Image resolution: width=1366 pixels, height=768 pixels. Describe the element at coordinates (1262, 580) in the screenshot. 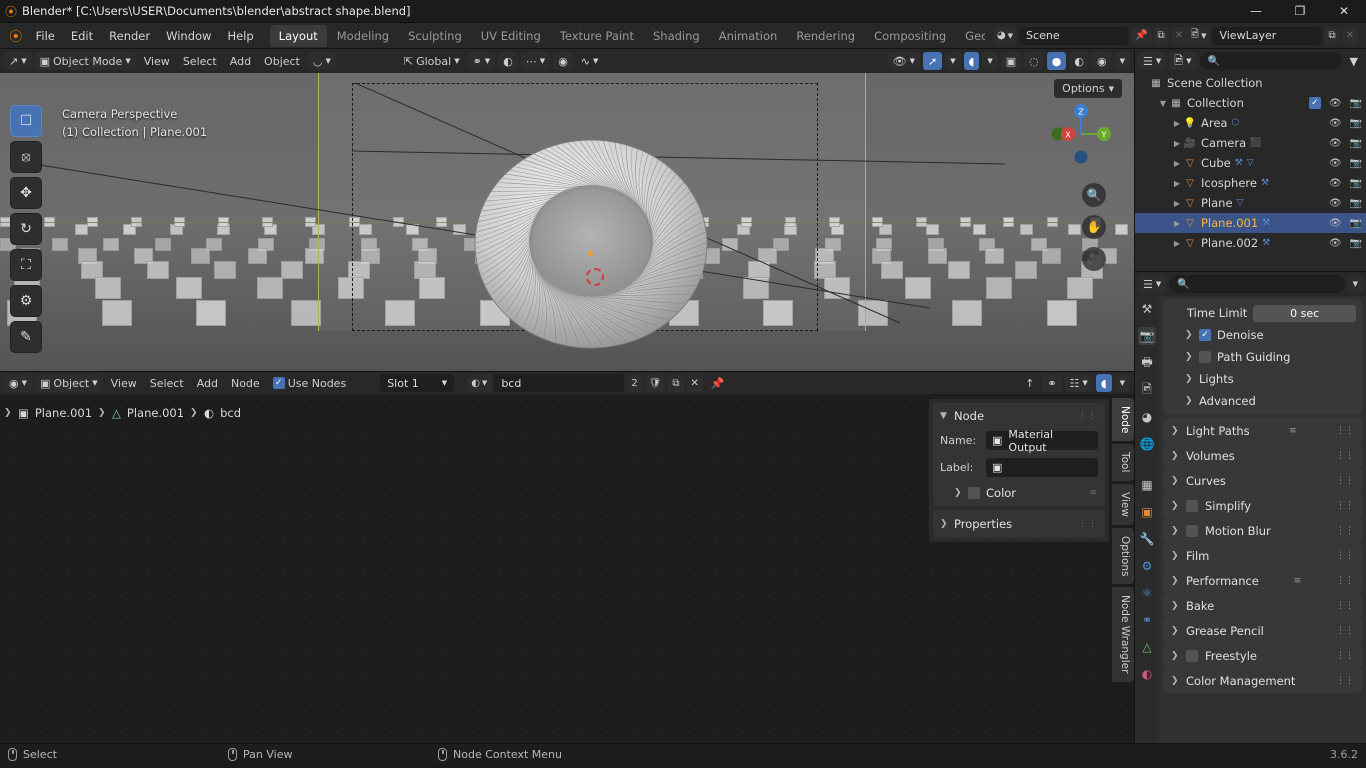

I see `property-panel-performance: ❯ Performance ≡ ⋮⋮` at that location.